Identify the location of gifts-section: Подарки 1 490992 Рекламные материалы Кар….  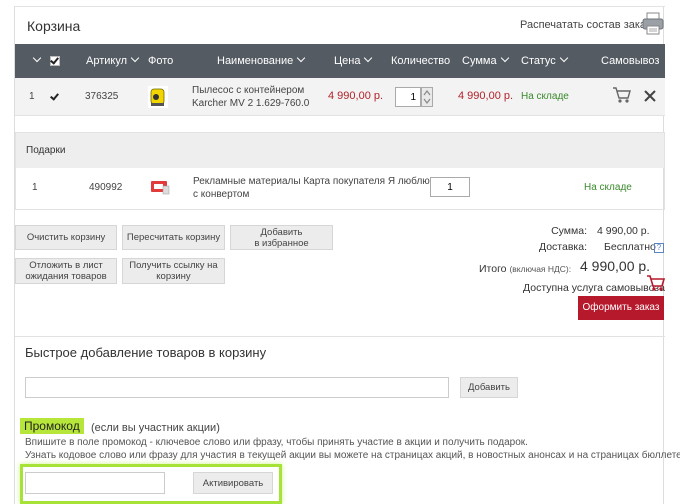
(340, 171).